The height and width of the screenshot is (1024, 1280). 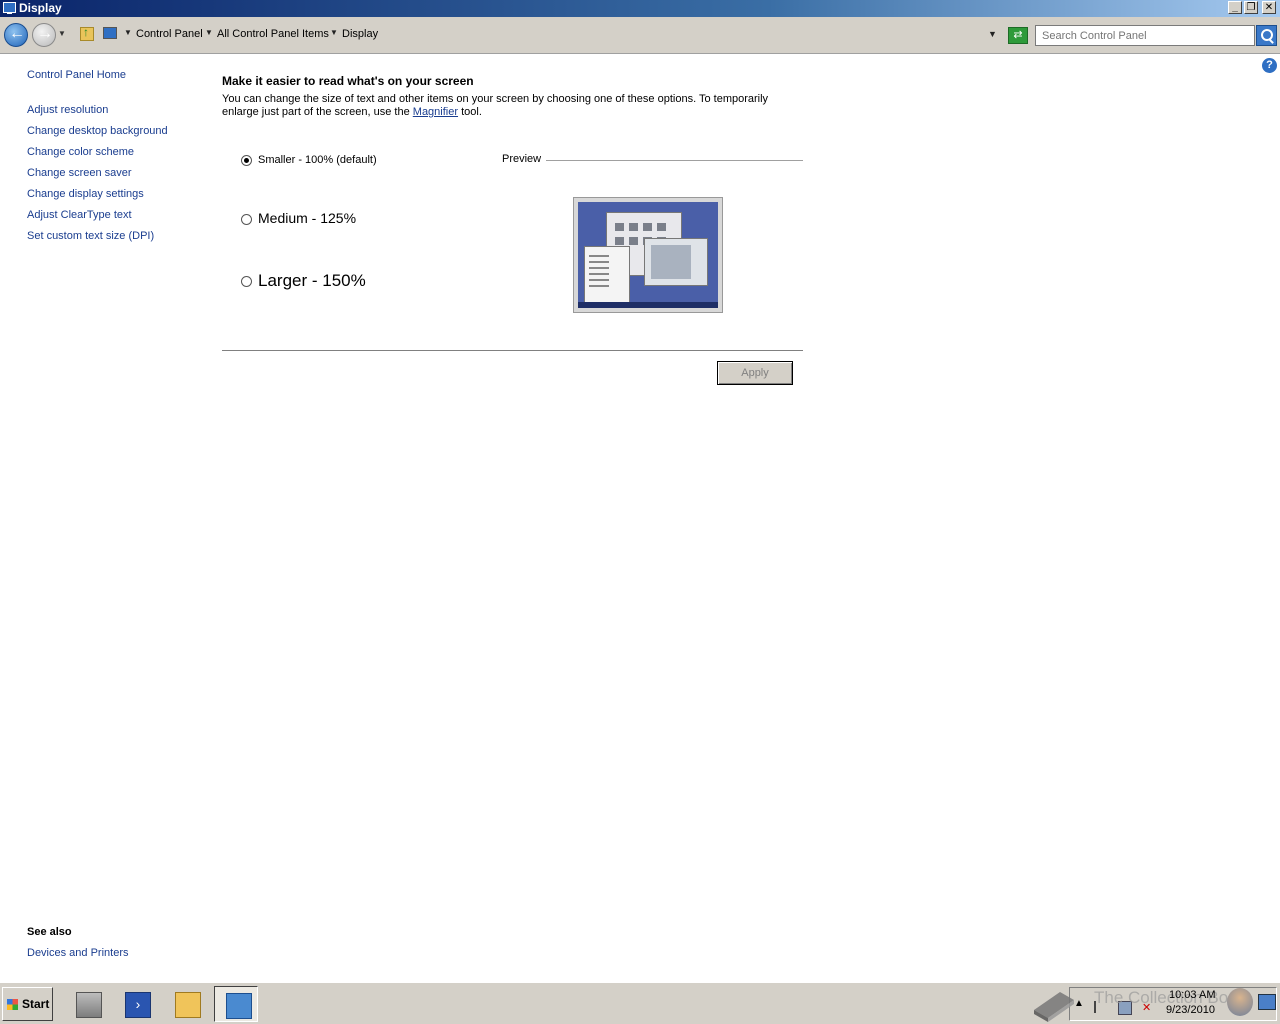 What do you see at coordinates (992, 34) in the screenshot?
I see `address-dropdown-icon: ▼` at bounding box center [992, 34].